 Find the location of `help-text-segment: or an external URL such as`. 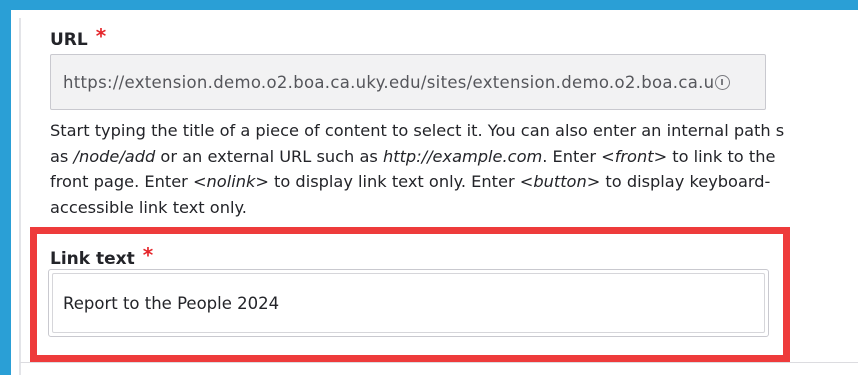

help-text-segment: or an external URL such as is located at coordinates (269, 156).